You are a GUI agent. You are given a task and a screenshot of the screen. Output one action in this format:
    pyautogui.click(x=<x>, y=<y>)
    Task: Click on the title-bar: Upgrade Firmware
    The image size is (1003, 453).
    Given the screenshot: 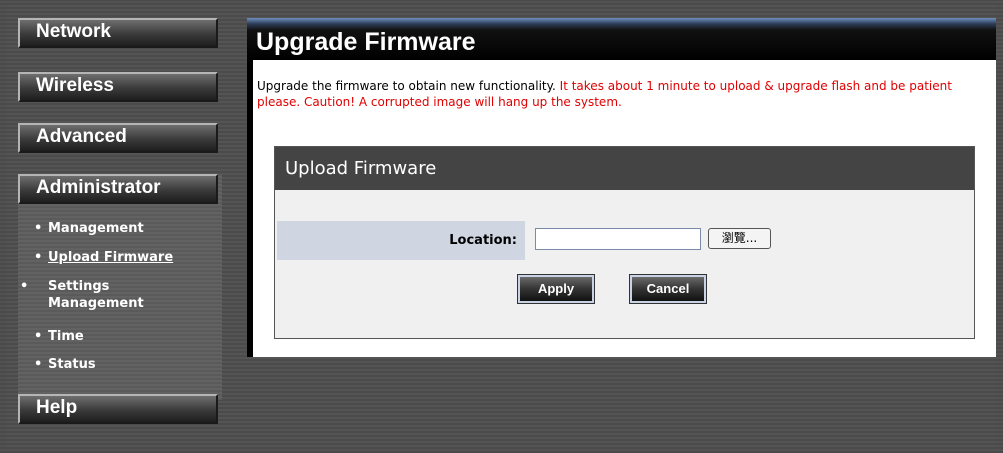 What is the action you would take?
    pyautogui.click(x=621, y=39)
    